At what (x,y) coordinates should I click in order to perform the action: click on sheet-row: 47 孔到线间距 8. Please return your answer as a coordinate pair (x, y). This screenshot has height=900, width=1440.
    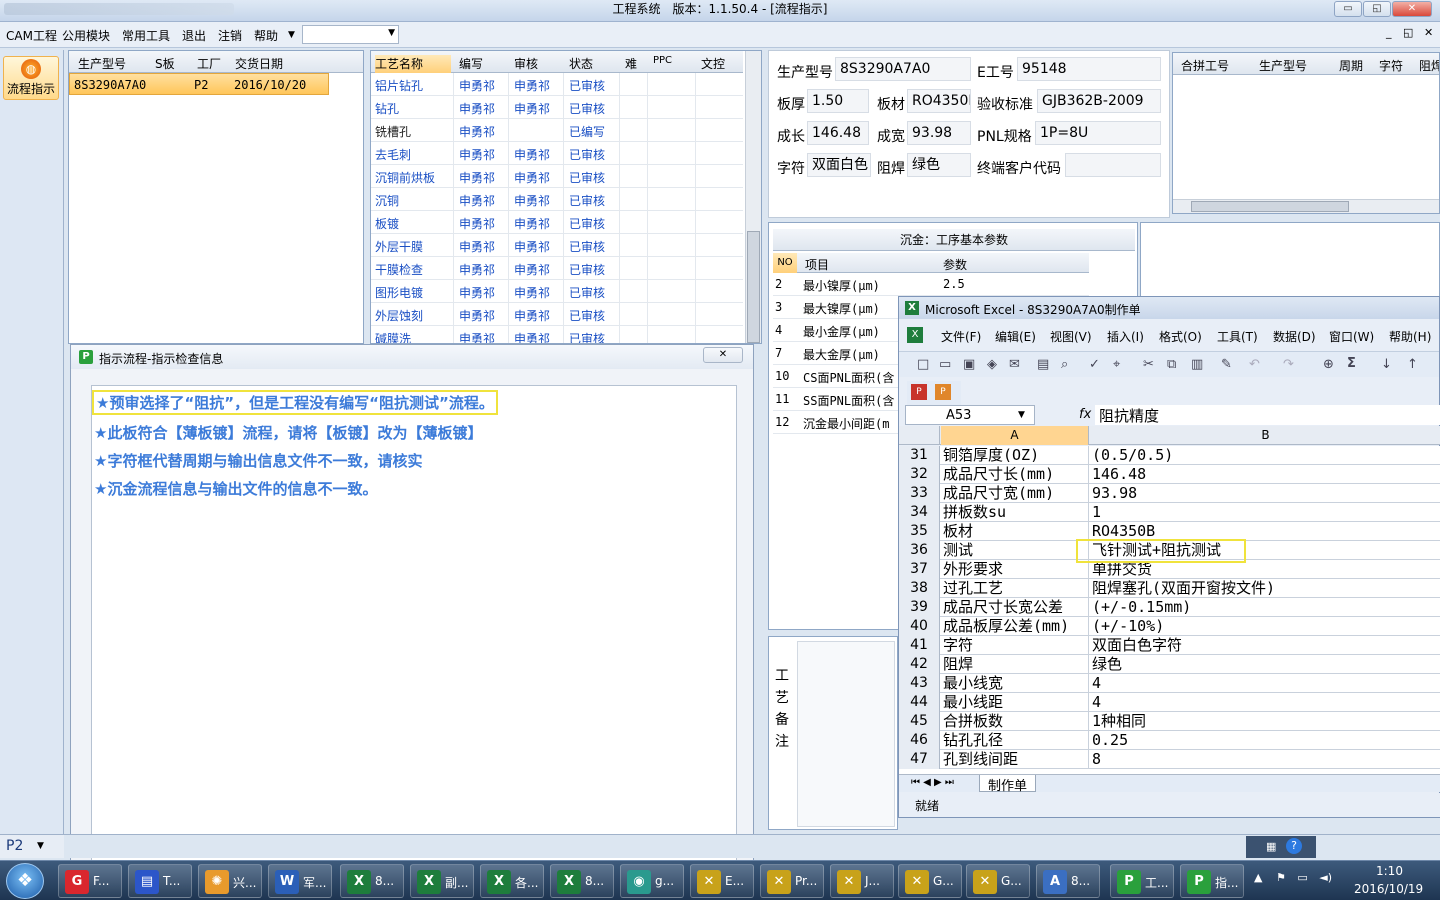
    Looking at the image, I should click on (1169, 759).